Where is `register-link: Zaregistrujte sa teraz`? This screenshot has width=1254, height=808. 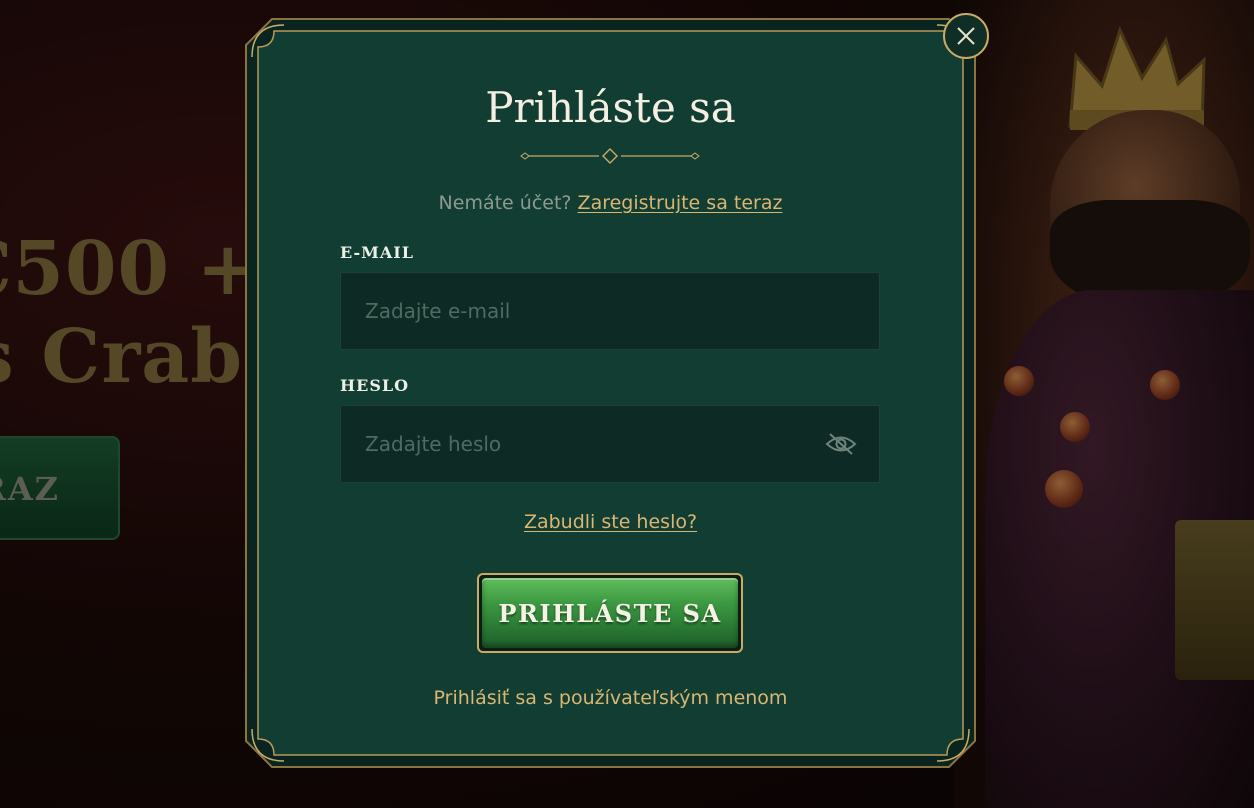
register-link: Zaregistrujte sa teraz is located at coordinates (680, 203).